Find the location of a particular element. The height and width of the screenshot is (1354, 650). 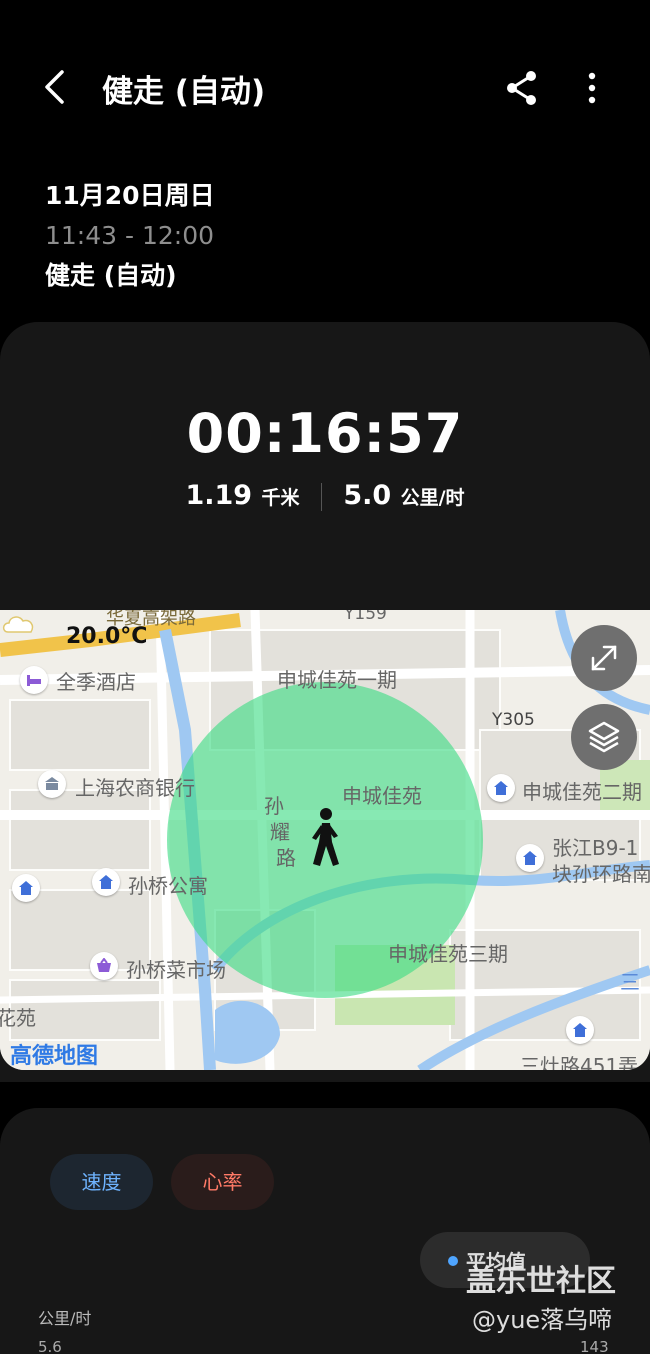

tab-speed: 速度 is located at coordinates (101, 1182).